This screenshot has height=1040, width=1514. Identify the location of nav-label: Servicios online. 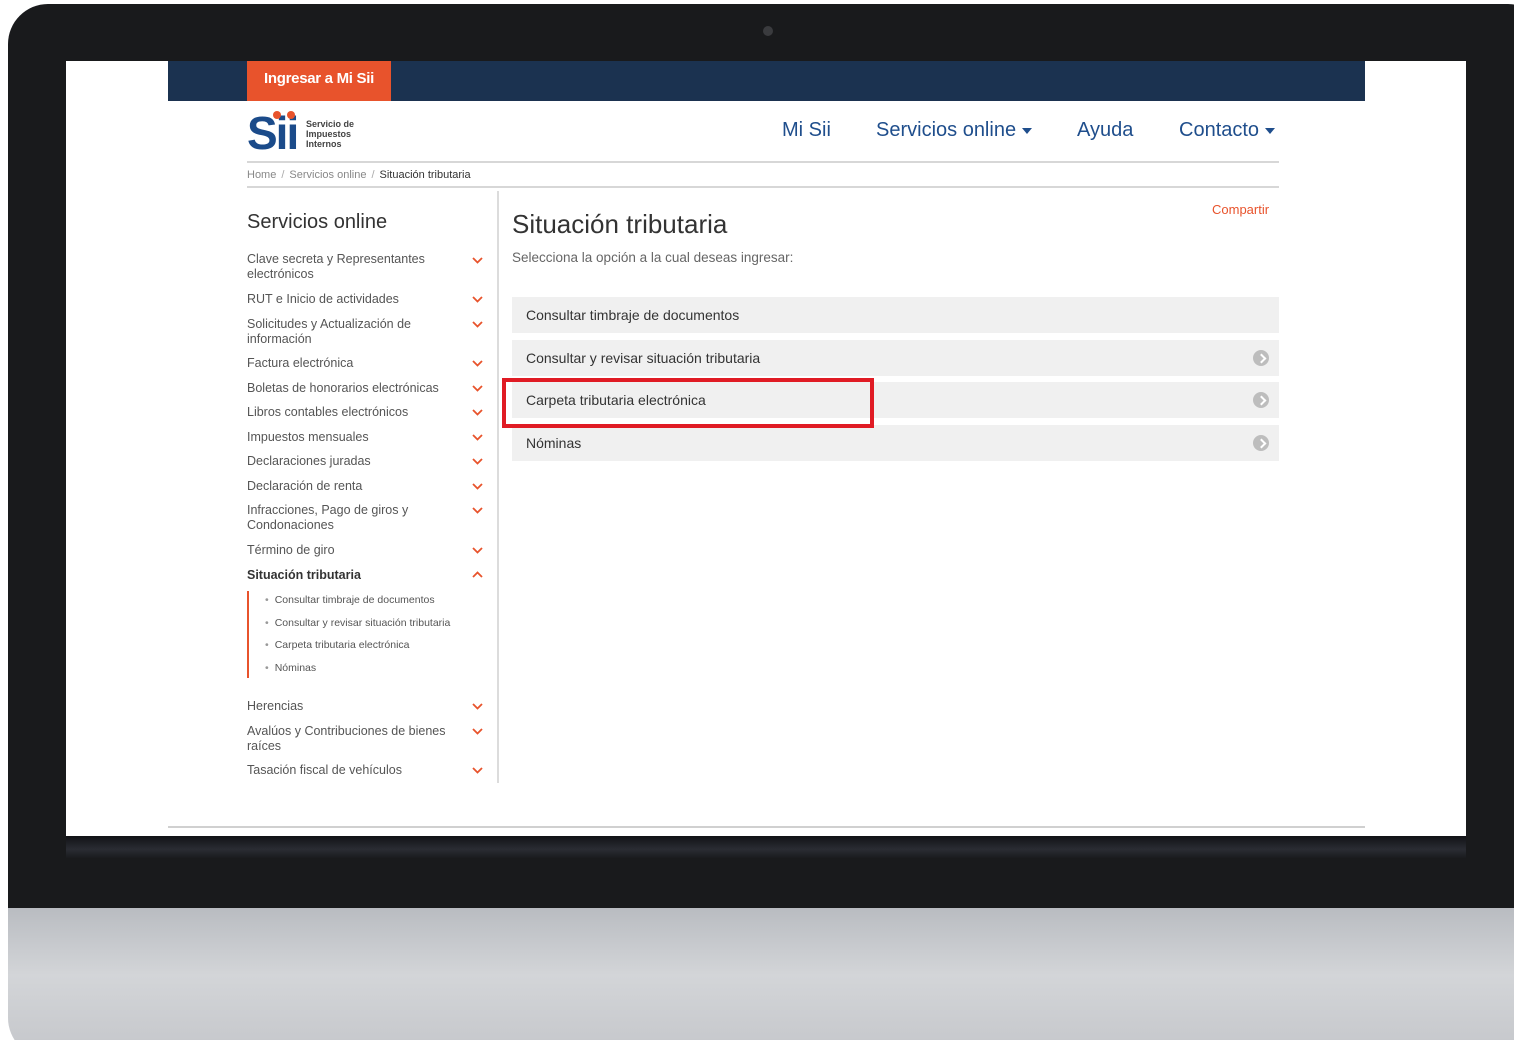
(946, 130).